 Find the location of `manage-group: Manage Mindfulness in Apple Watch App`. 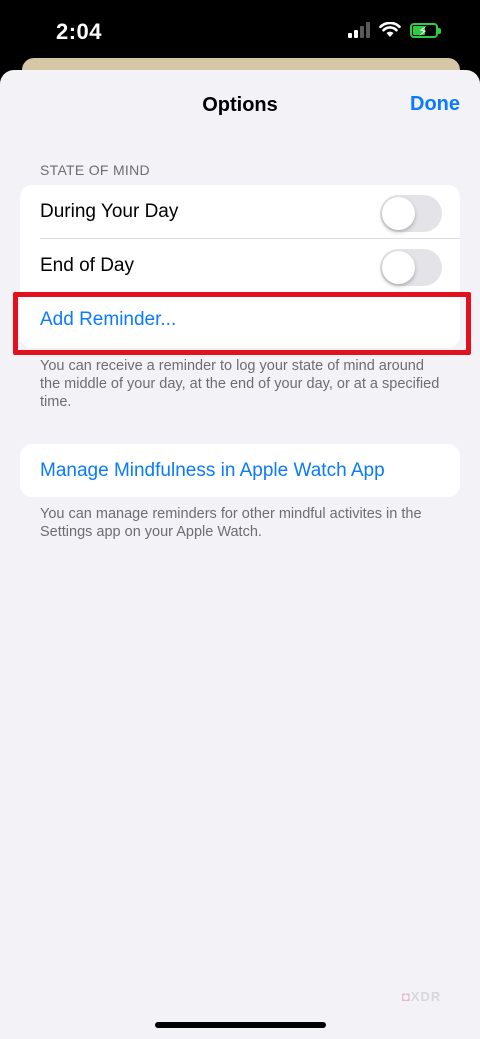

manage-group: Manage Mindfulness in Apple Watch App is located at coordinates (240, 470).